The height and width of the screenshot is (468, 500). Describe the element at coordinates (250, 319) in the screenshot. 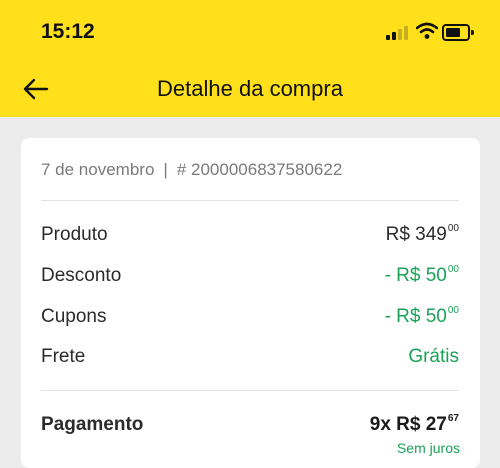

I see `summary-row-coupons: Cupons - R$ 5000` at that location.